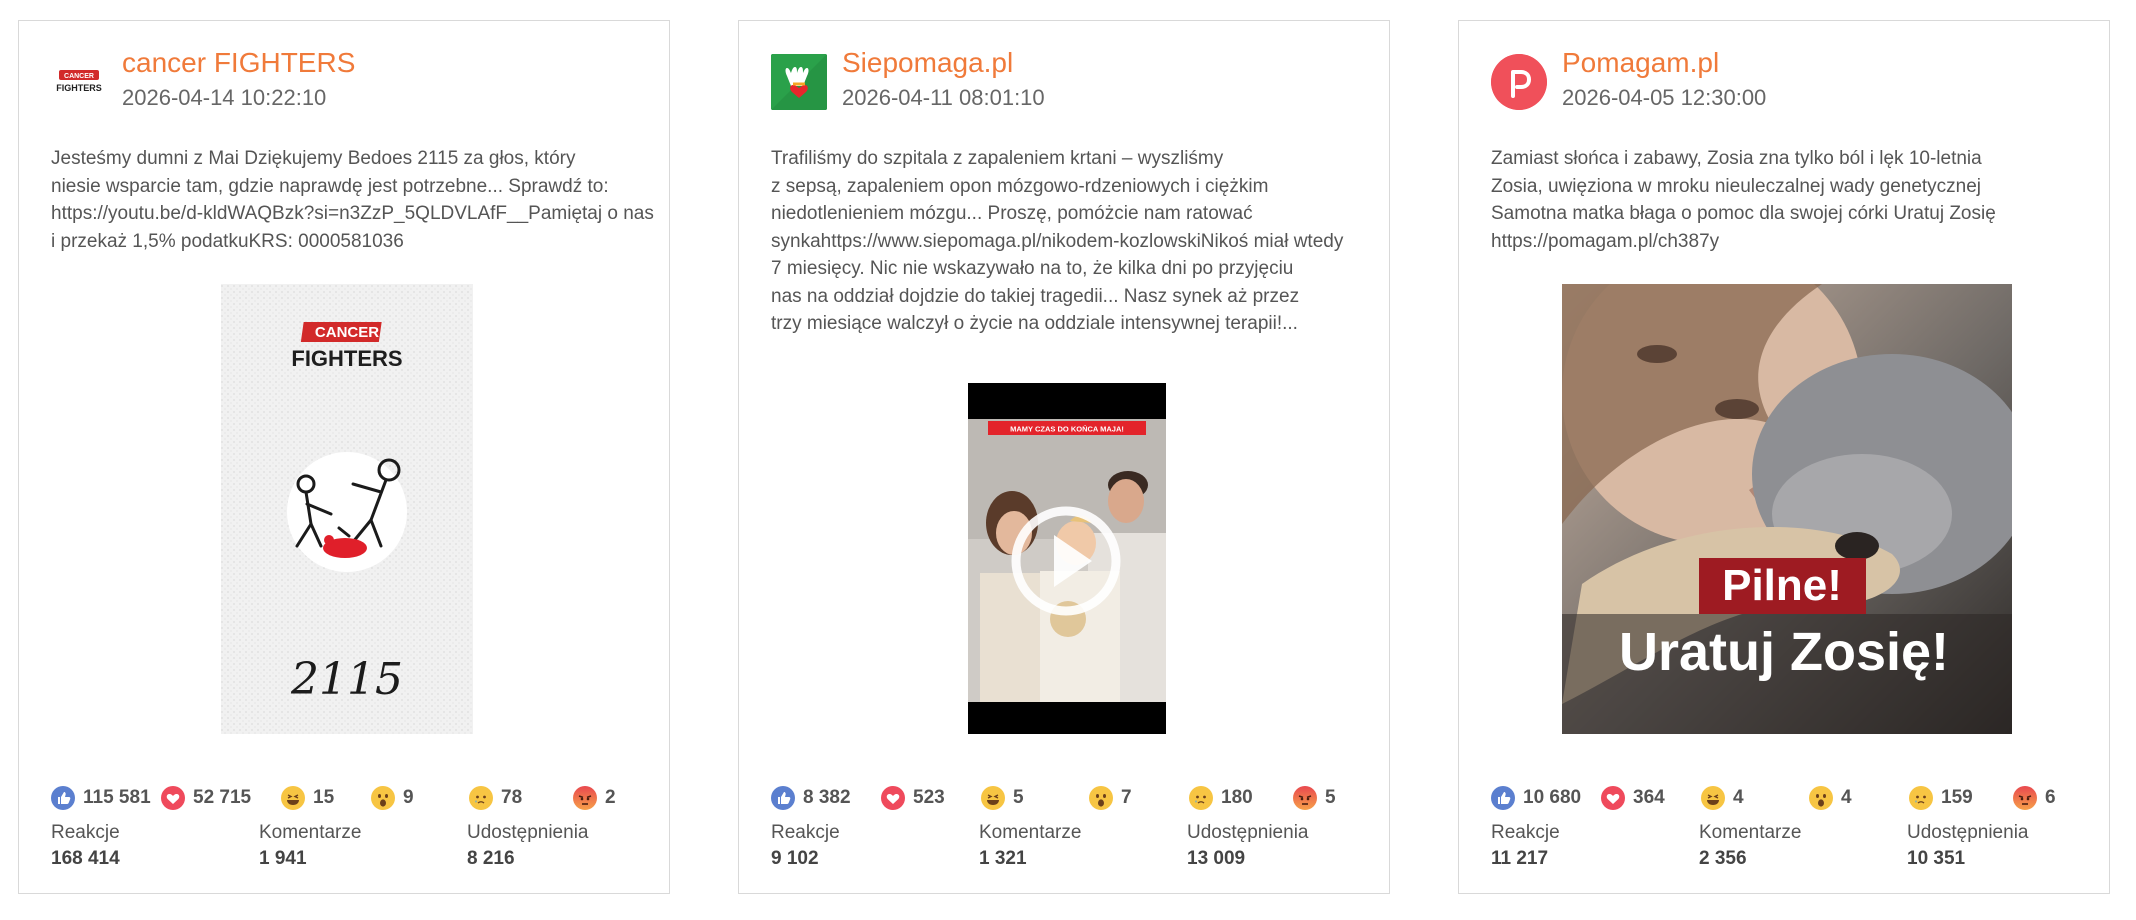 This screenshot has height=920, width=2136. What do you see at coordinates (85, 846) in the screenshot?
I see `stat-reactions: Reakcje 168 414` at bounding box center [85, 846].